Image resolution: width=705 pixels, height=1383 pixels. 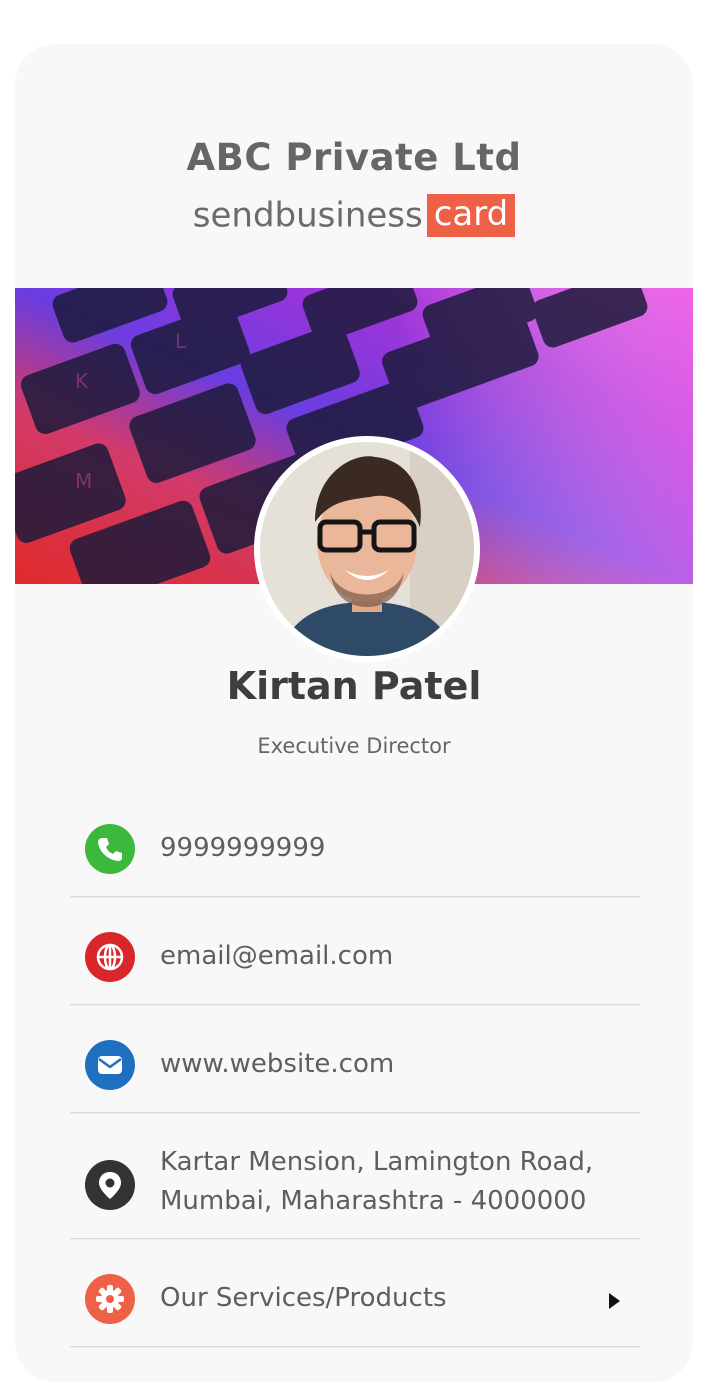 What do you see at coordinates (471, 215) in the screenshot?
I see `brand-logo-badge: card` at bounding box center [471, 215].